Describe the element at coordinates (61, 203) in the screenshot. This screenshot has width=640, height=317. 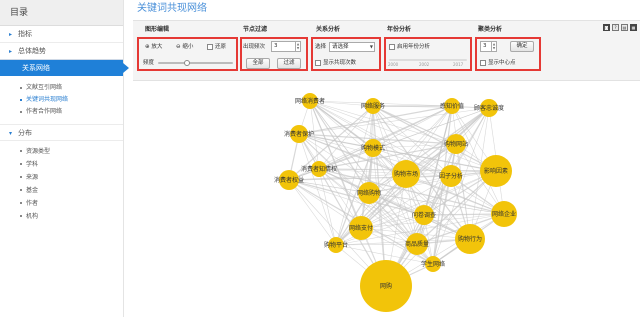
I see `sidebar-subitem-author: 作者` at that location.